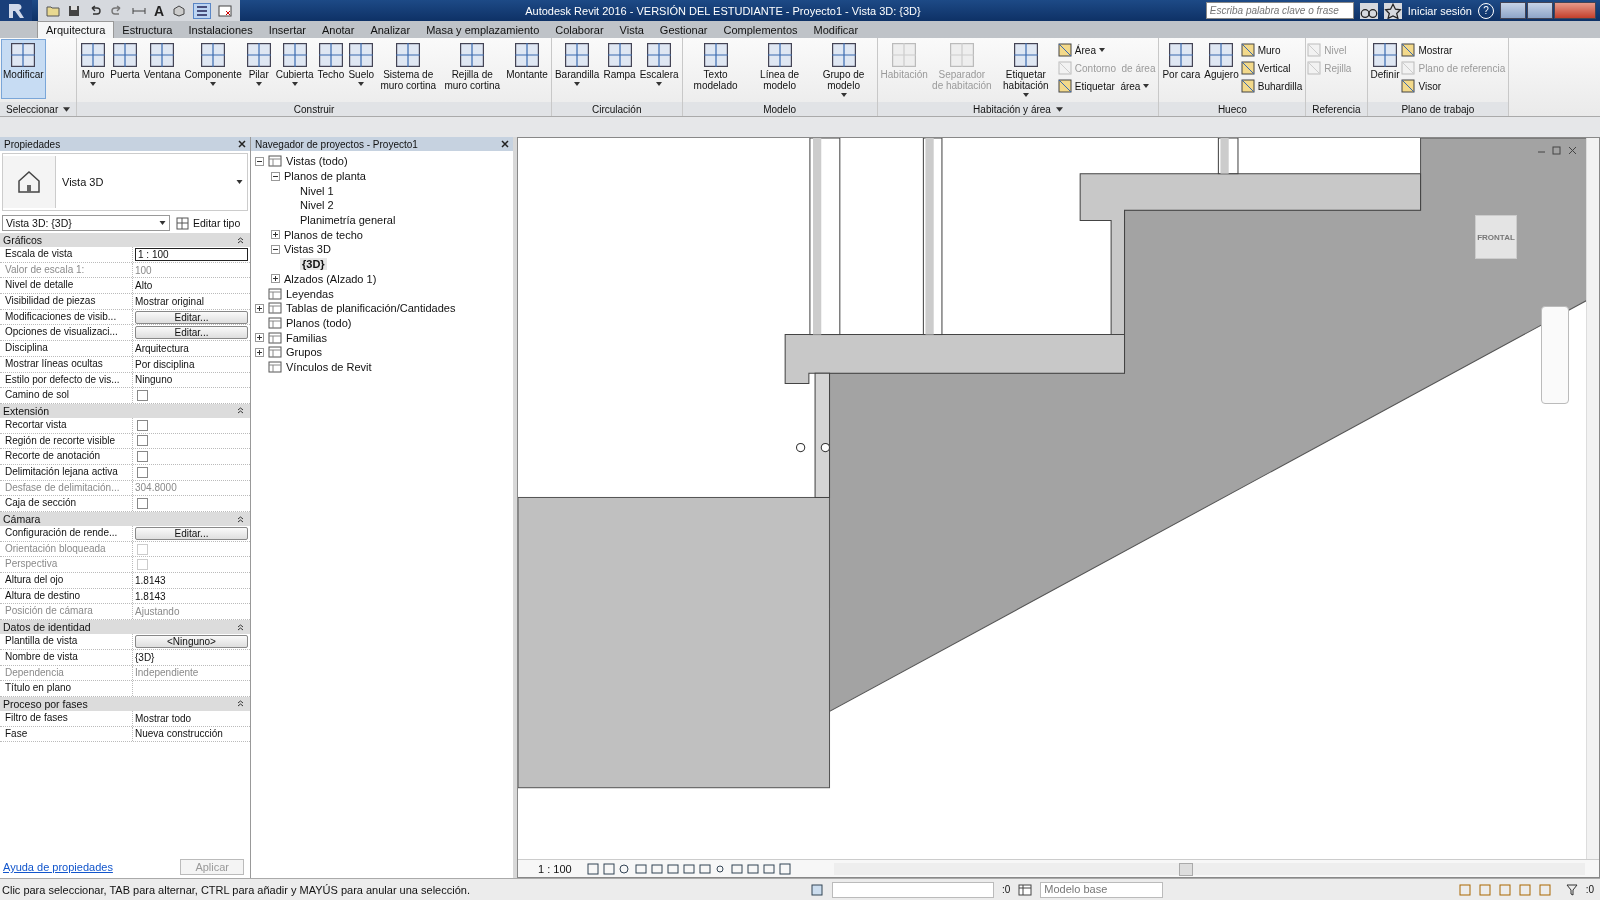 This screenshot has width=1600, height=900. What do you see at coordinates (23, 69) in the screenshot?
I see `ribbon-tool-button: Modificar` at bounding box center [23, 69].